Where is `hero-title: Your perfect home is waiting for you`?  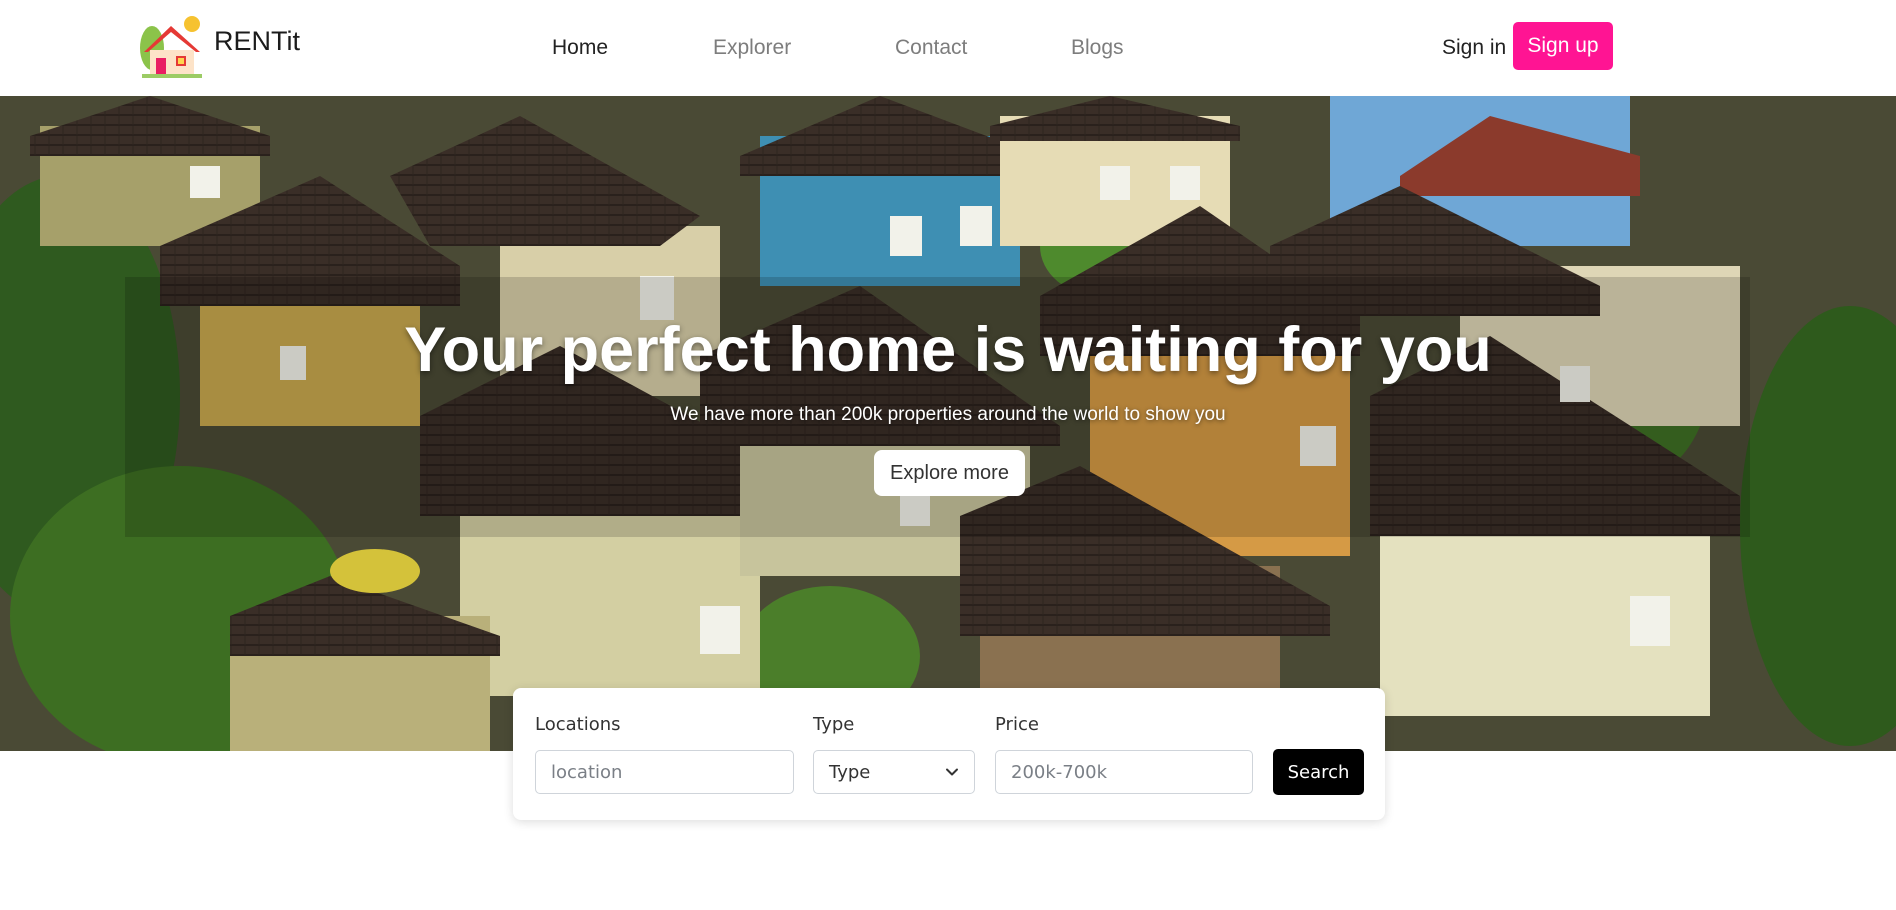 hero-title: Your perfect home is waiting for you is located at coordinates (948, 350).